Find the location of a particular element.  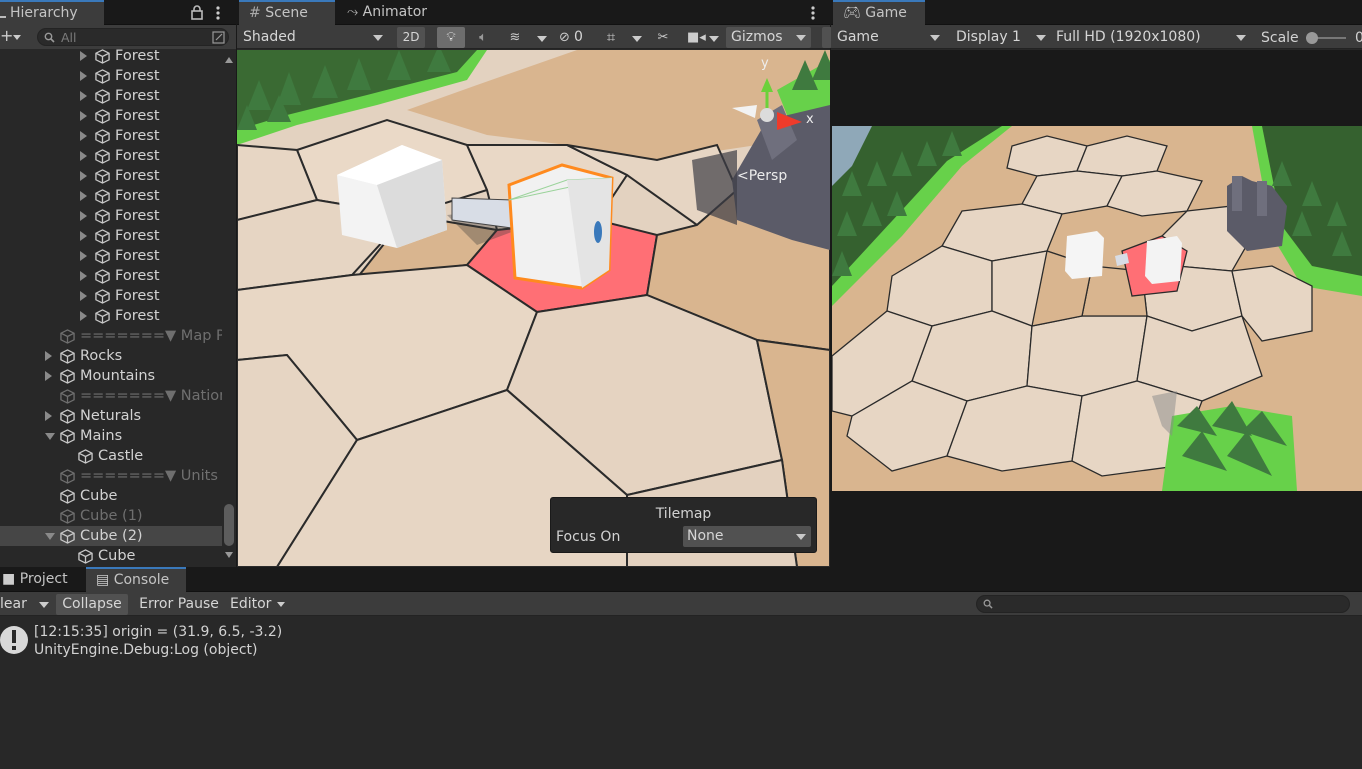

scroll-down-arrow is located at coordinates (229, 555).